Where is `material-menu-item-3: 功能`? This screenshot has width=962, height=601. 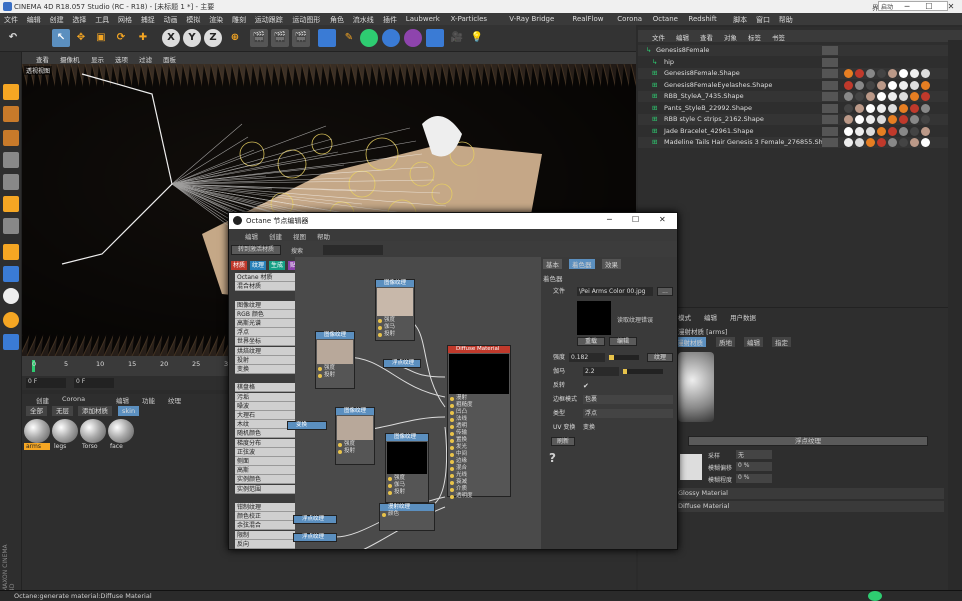
material-menu-item-3: 功能 is located at coordinates (148, 400).